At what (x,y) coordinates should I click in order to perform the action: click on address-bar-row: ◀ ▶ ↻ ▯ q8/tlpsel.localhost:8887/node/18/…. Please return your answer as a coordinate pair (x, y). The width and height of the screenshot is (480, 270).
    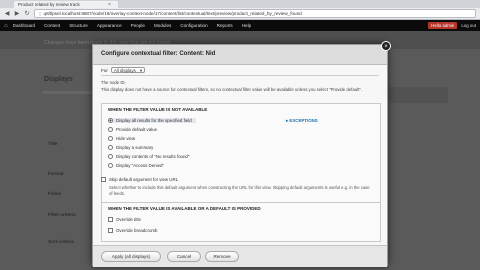
    Looking at the image, I should click on (240, 14).